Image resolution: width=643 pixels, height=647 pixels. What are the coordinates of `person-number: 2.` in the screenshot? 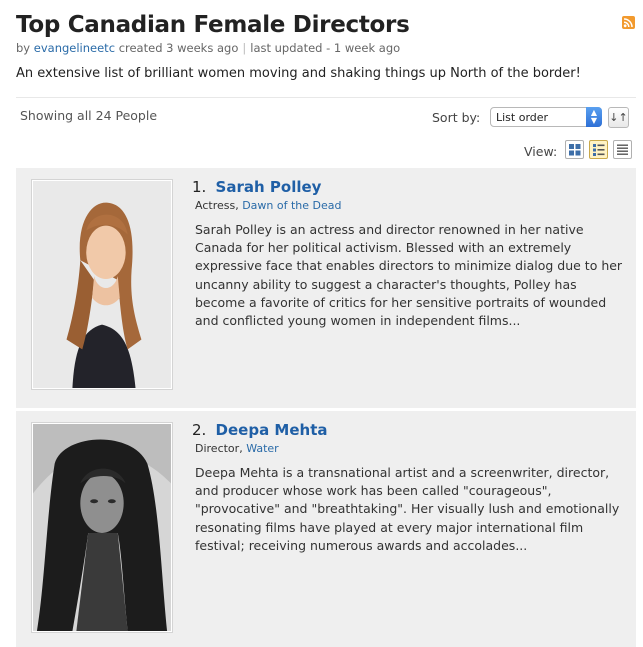 It's located at (199, 430).